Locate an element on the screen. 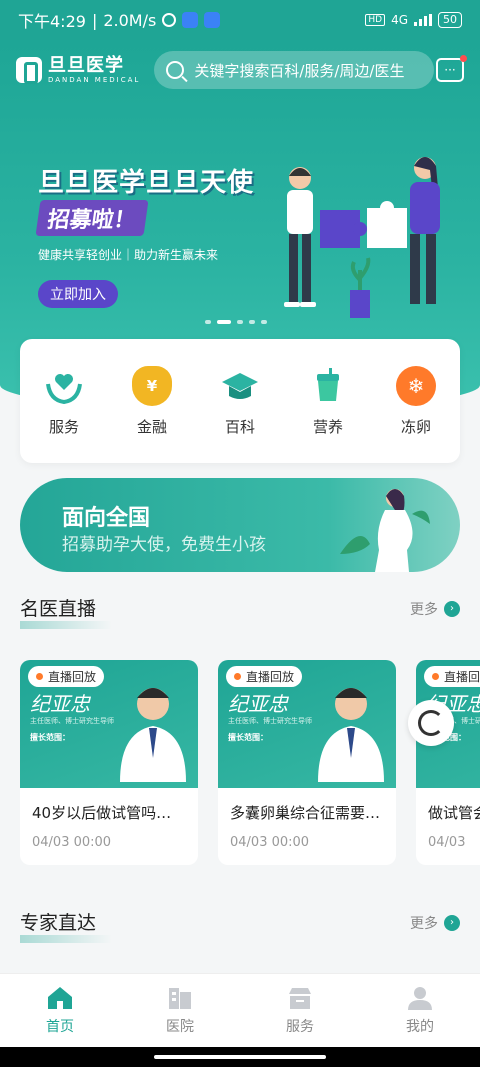  message-icon: ··· is located at coordinates (450, 70).